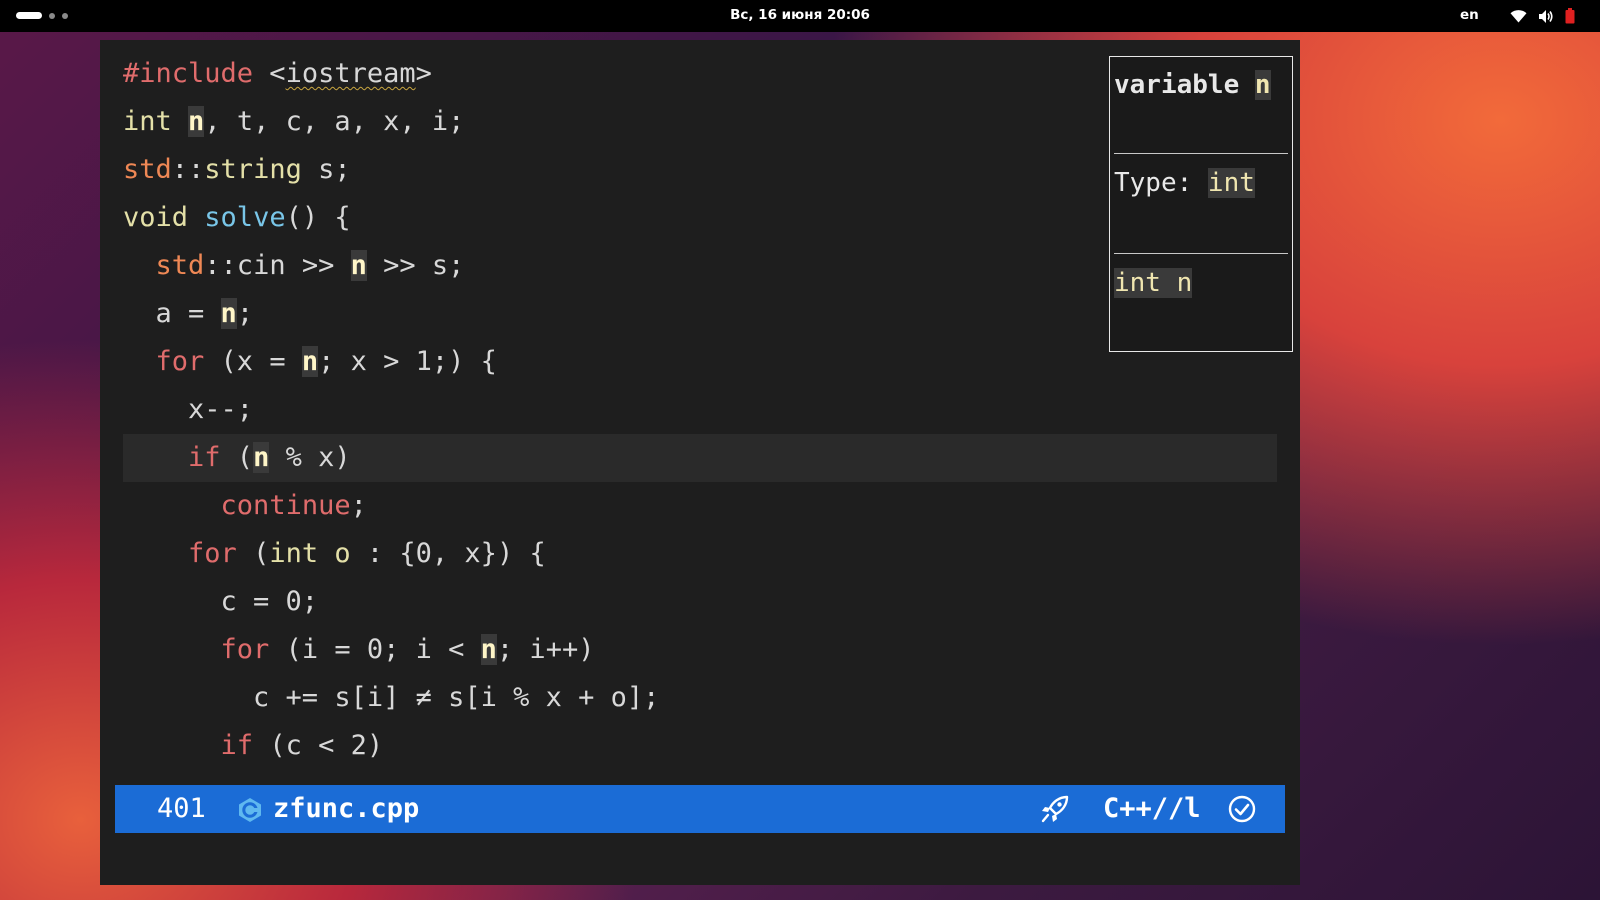  Describe the element at coordinates (448, 553) in the screenshot. I see `code-token: : {0, x}) {` at that location.